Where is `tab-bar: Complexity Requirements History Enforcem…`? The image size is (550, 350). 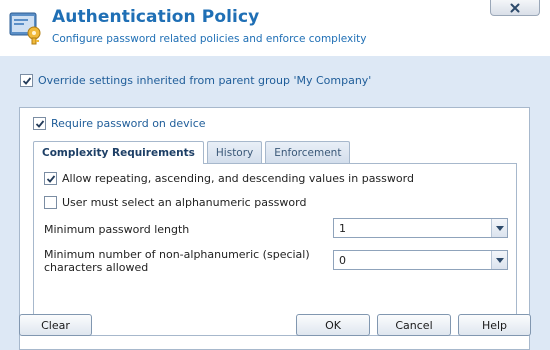 tab-bar: Complexity Requirements History Enforcem… is located at coordinates (193, 152).